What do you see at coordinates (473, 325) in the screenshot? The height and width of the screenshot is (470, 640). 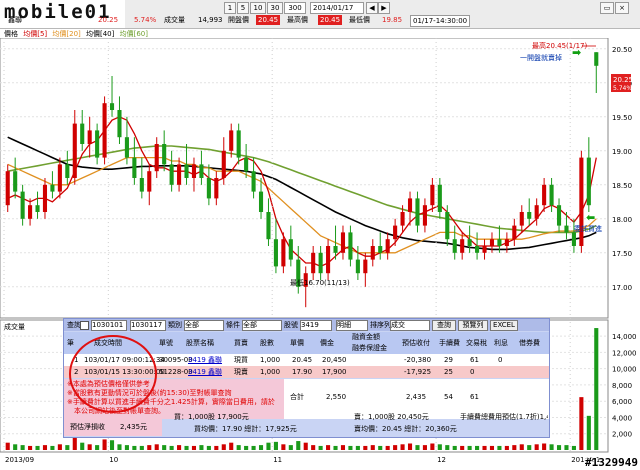 I see `preview-button: 預覽列` at bounding box center [473, 325].